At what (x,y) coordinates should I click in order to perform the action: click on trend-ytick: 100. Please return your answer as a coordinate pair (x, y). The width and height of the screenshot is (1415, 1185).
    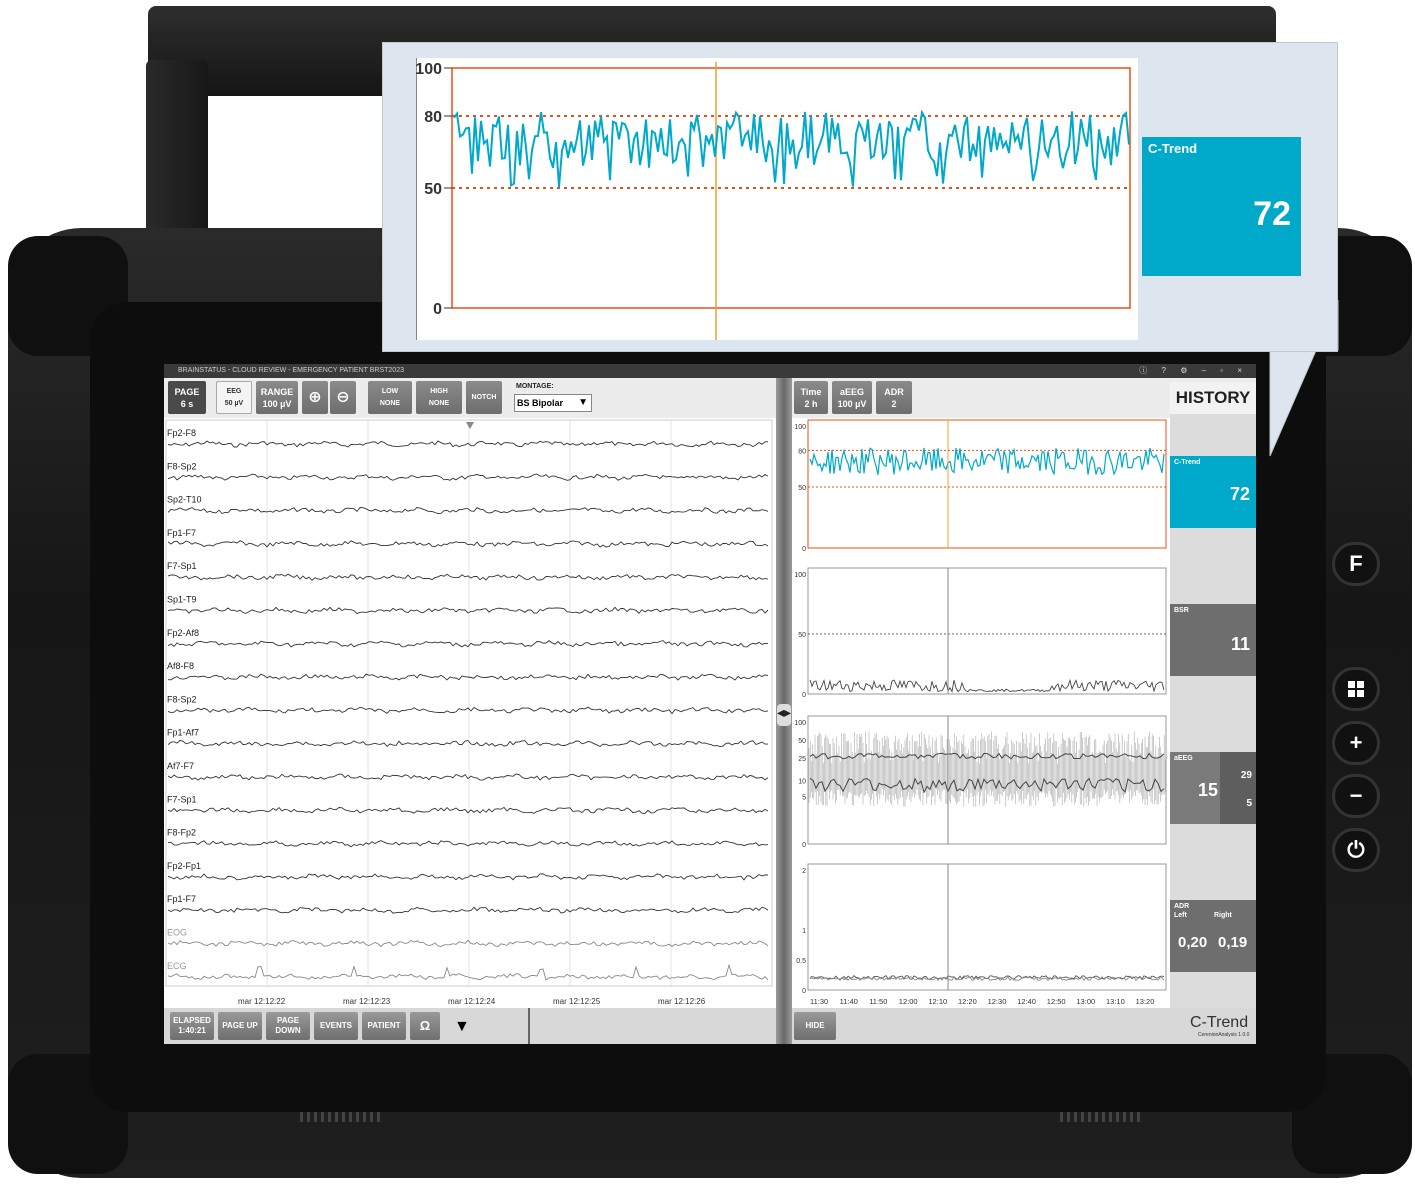
    Looking at the image, I should click on (800, 427).